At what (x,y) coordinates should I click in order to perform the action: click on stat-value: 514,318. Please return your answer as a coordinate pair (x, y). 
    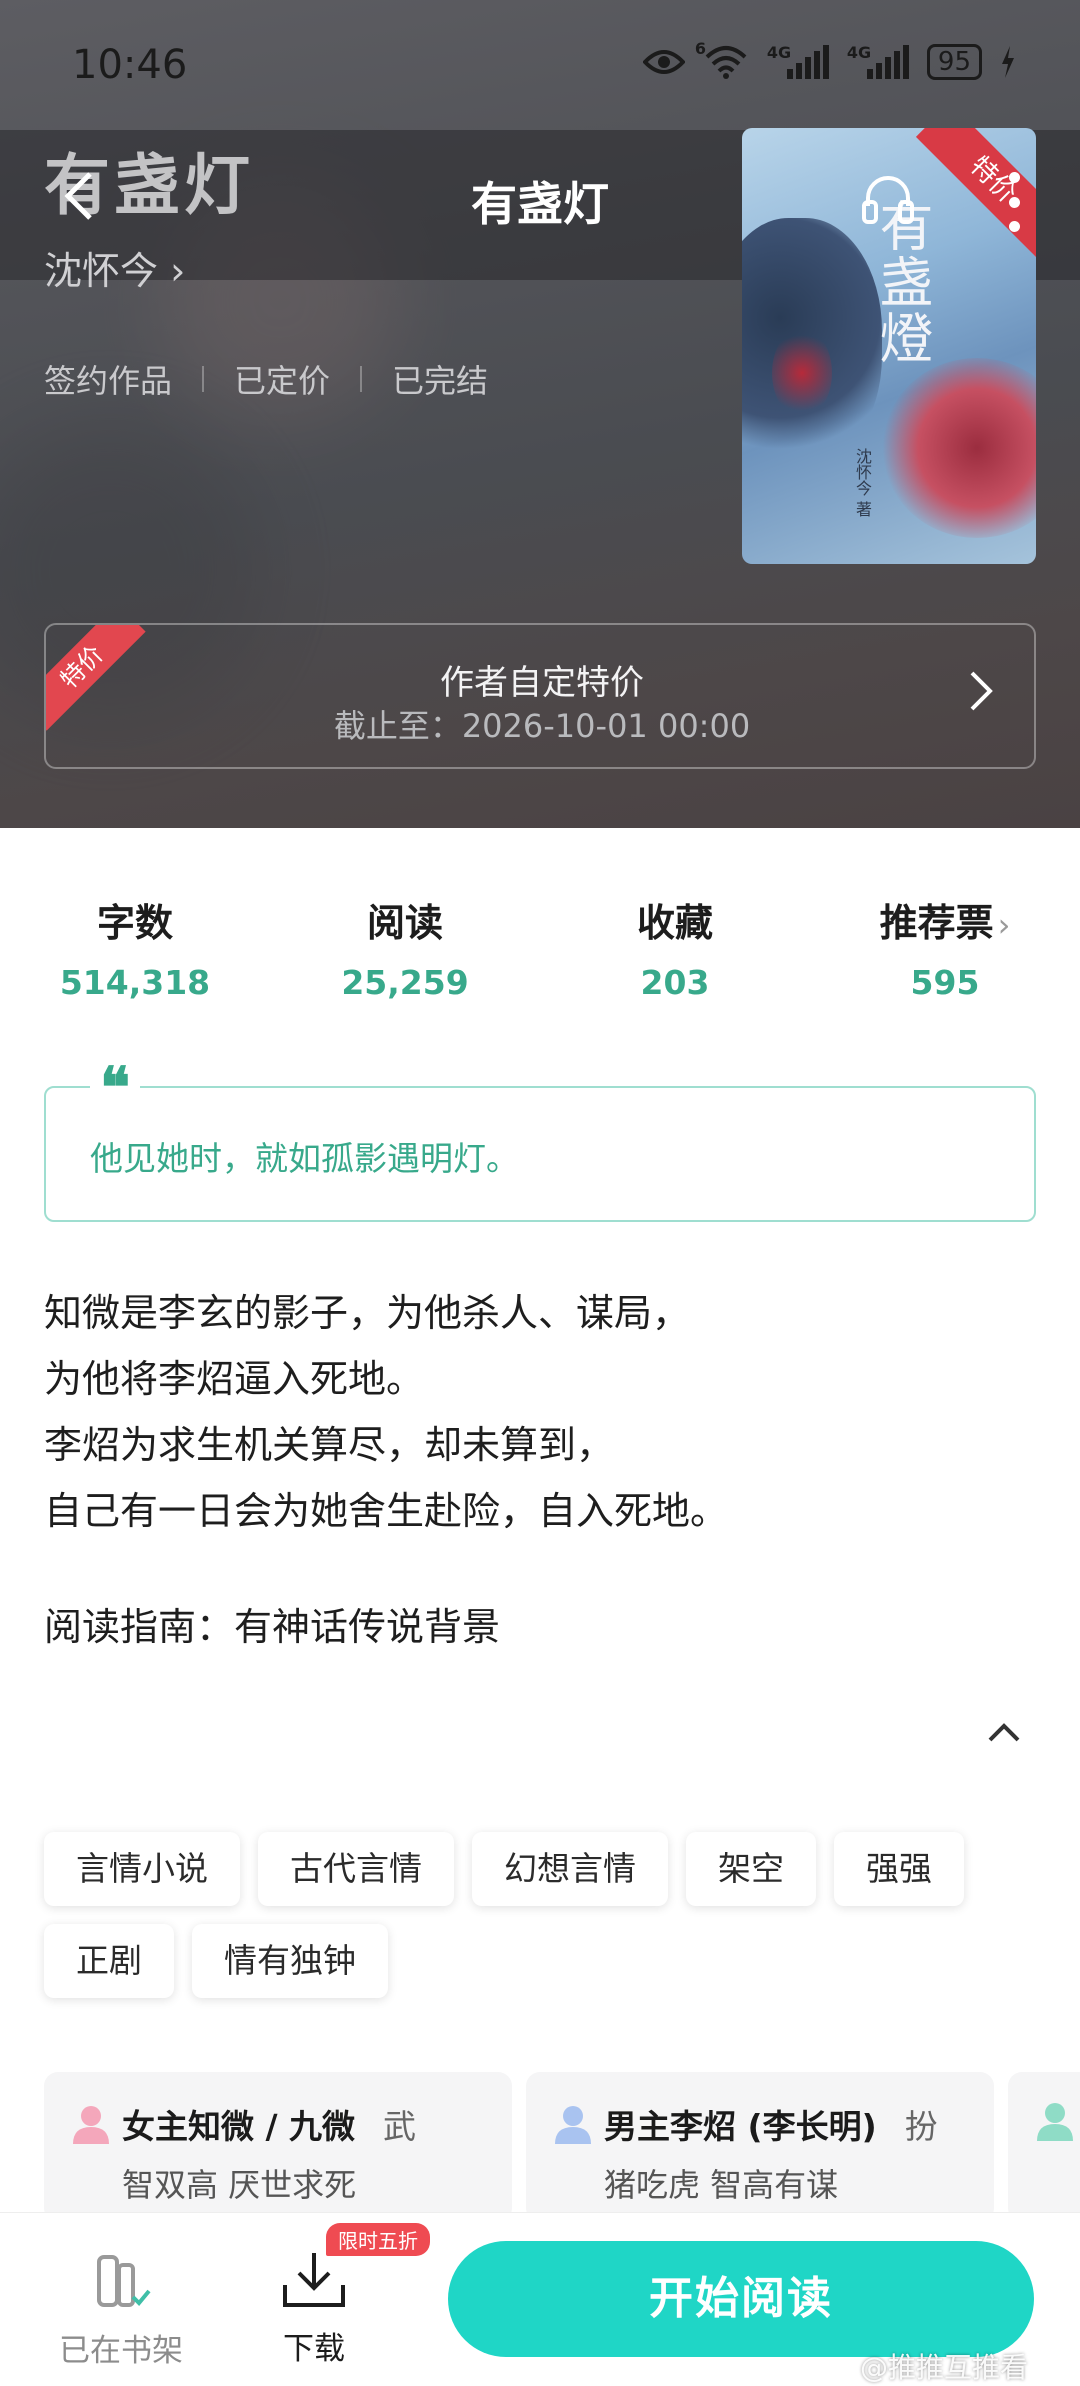
    Looking at the image, I should click on (135, 982).